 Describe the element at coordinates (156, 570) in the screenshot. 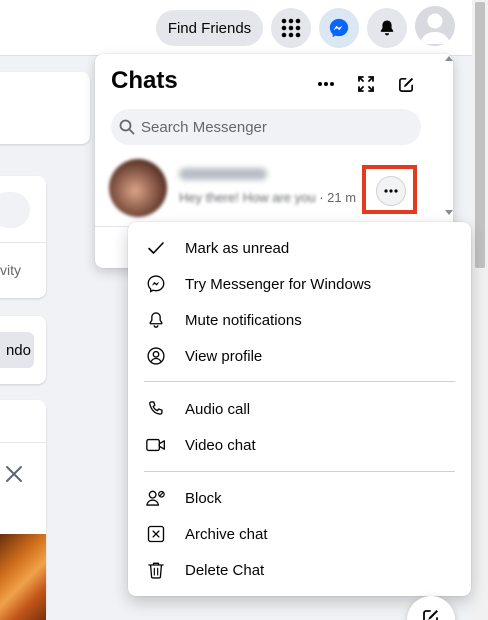

I see `trash-icon` at that location.